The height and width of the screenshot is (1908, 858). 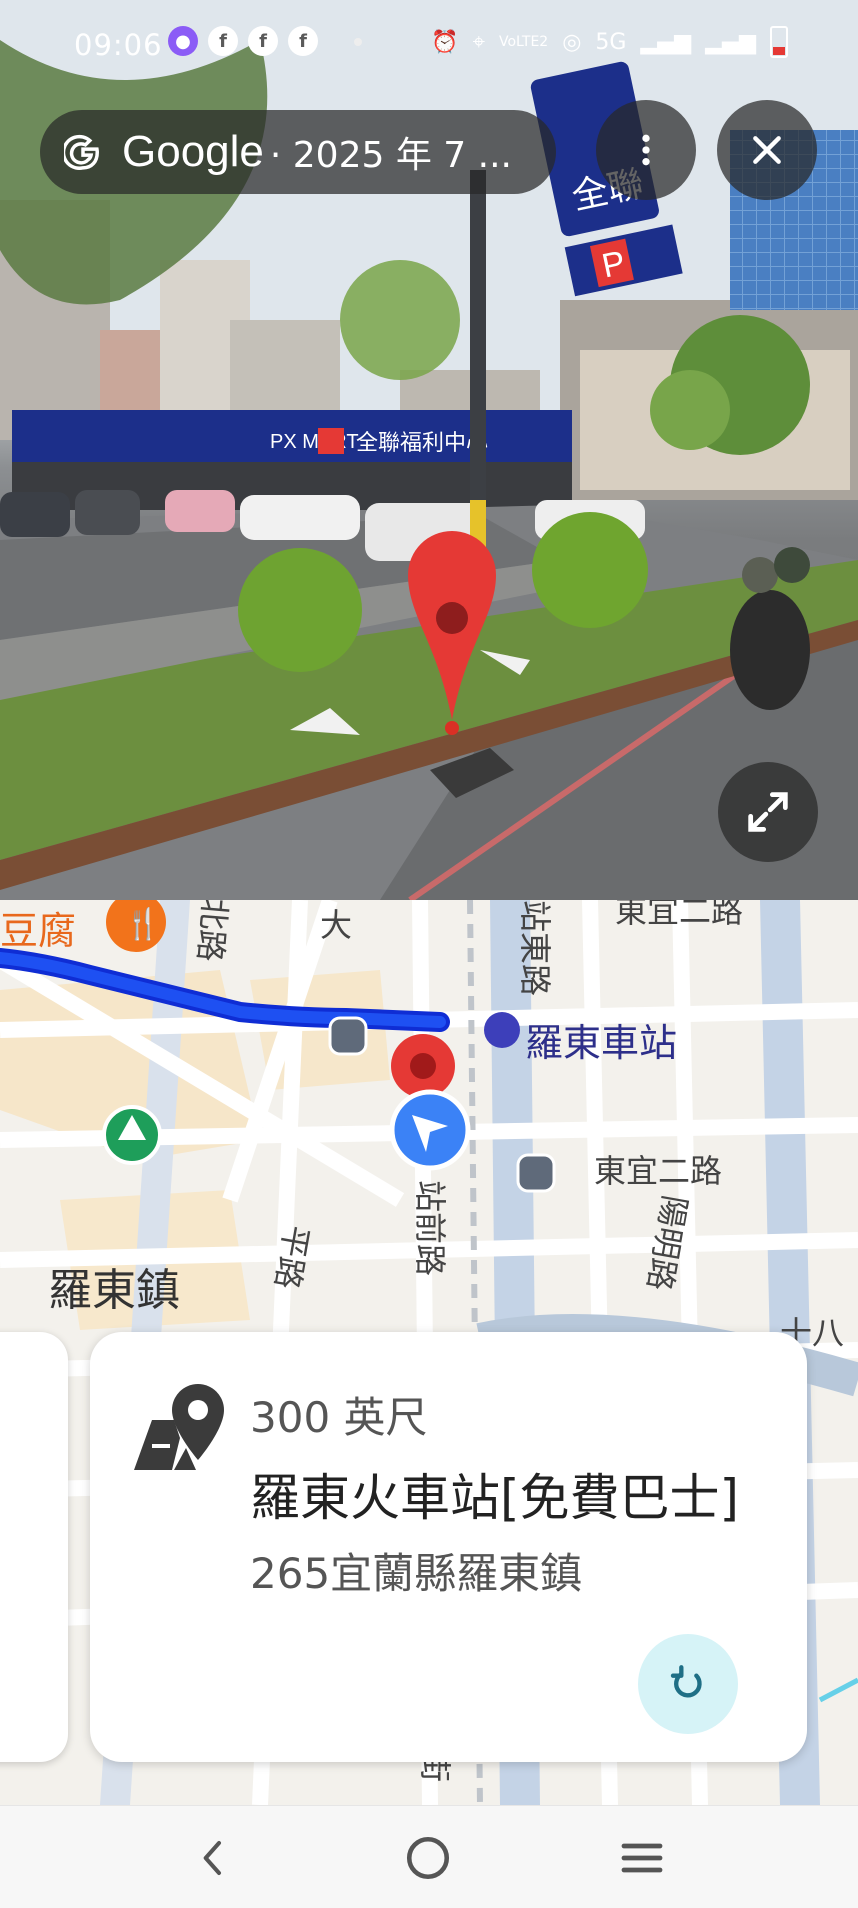 What do you see at coordinates (179, 1427) in the screenshot?
I see `place-route-icon` at bounding box center [179, 1427].